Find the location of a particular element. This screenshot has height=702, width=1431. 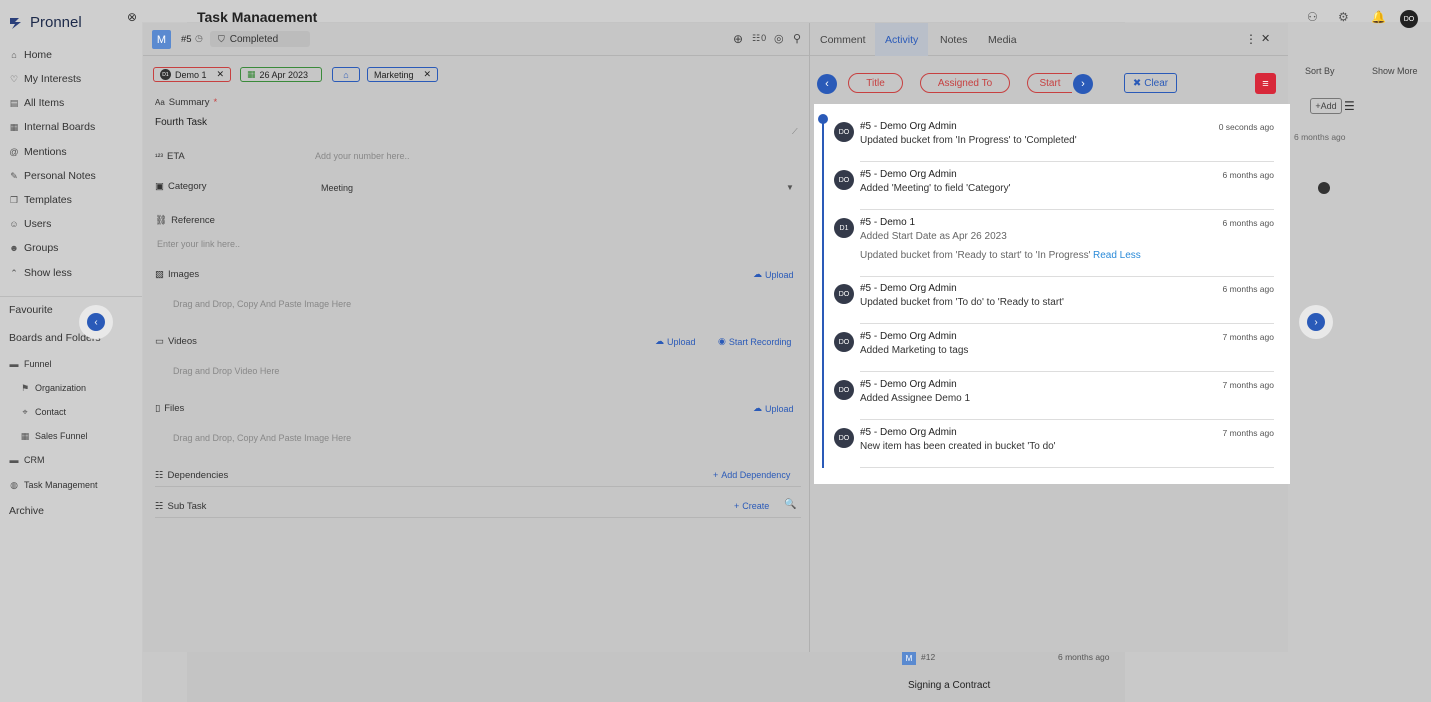

tab-media: Media is located at coordinates (1002, 39).